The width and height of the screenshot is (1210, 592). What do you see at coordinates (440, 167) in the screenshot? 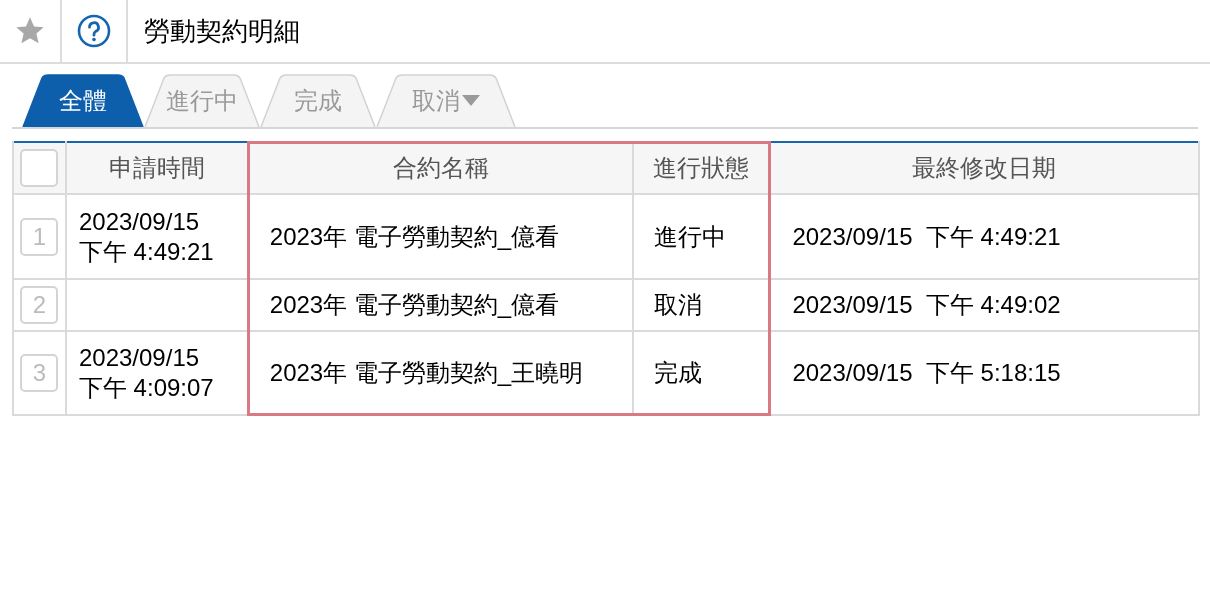
I see `column-header: 合約名稱` at bounding box center [440, 167].